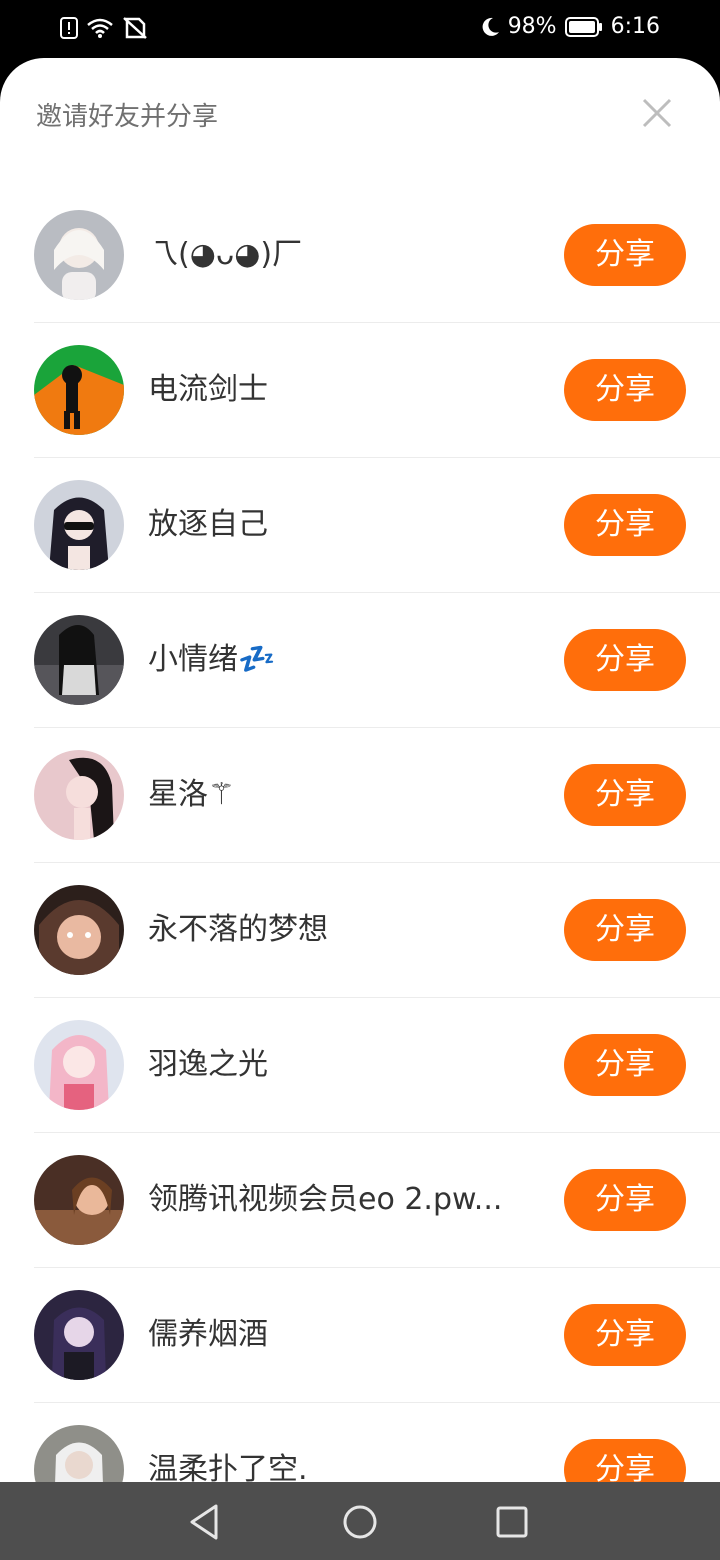  I want to click on recents-icon, so click(512, 1522).